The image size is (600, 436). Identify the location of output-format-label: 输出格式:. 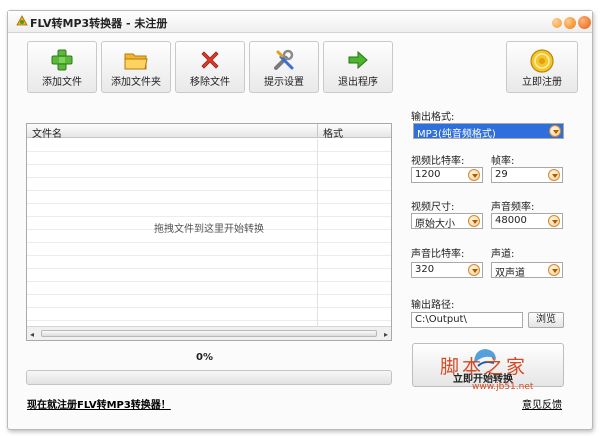
(433, 117).